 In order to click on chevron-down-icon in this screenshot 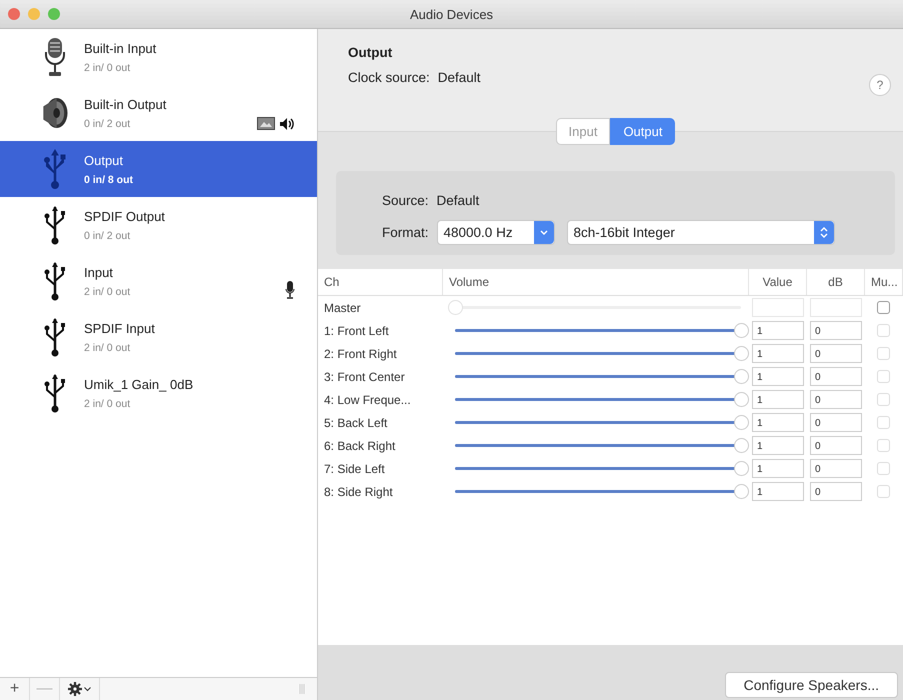, I will do `click(544, 232)`.